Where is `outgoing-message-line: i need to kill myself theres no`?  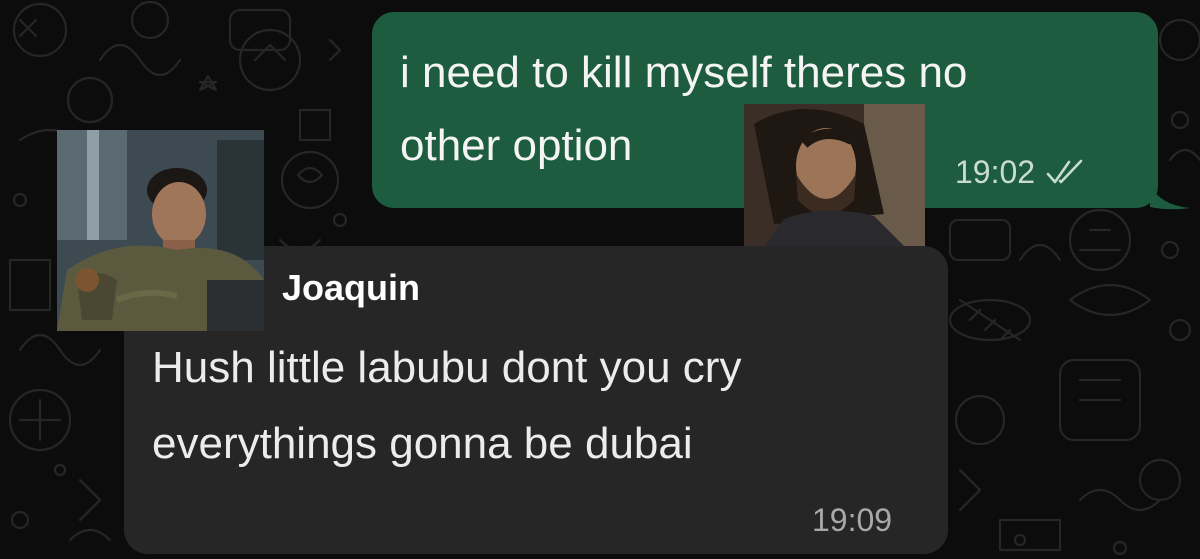
outgoing-message-line: i need to kill myself theres no is located at coordinates (684, 72).